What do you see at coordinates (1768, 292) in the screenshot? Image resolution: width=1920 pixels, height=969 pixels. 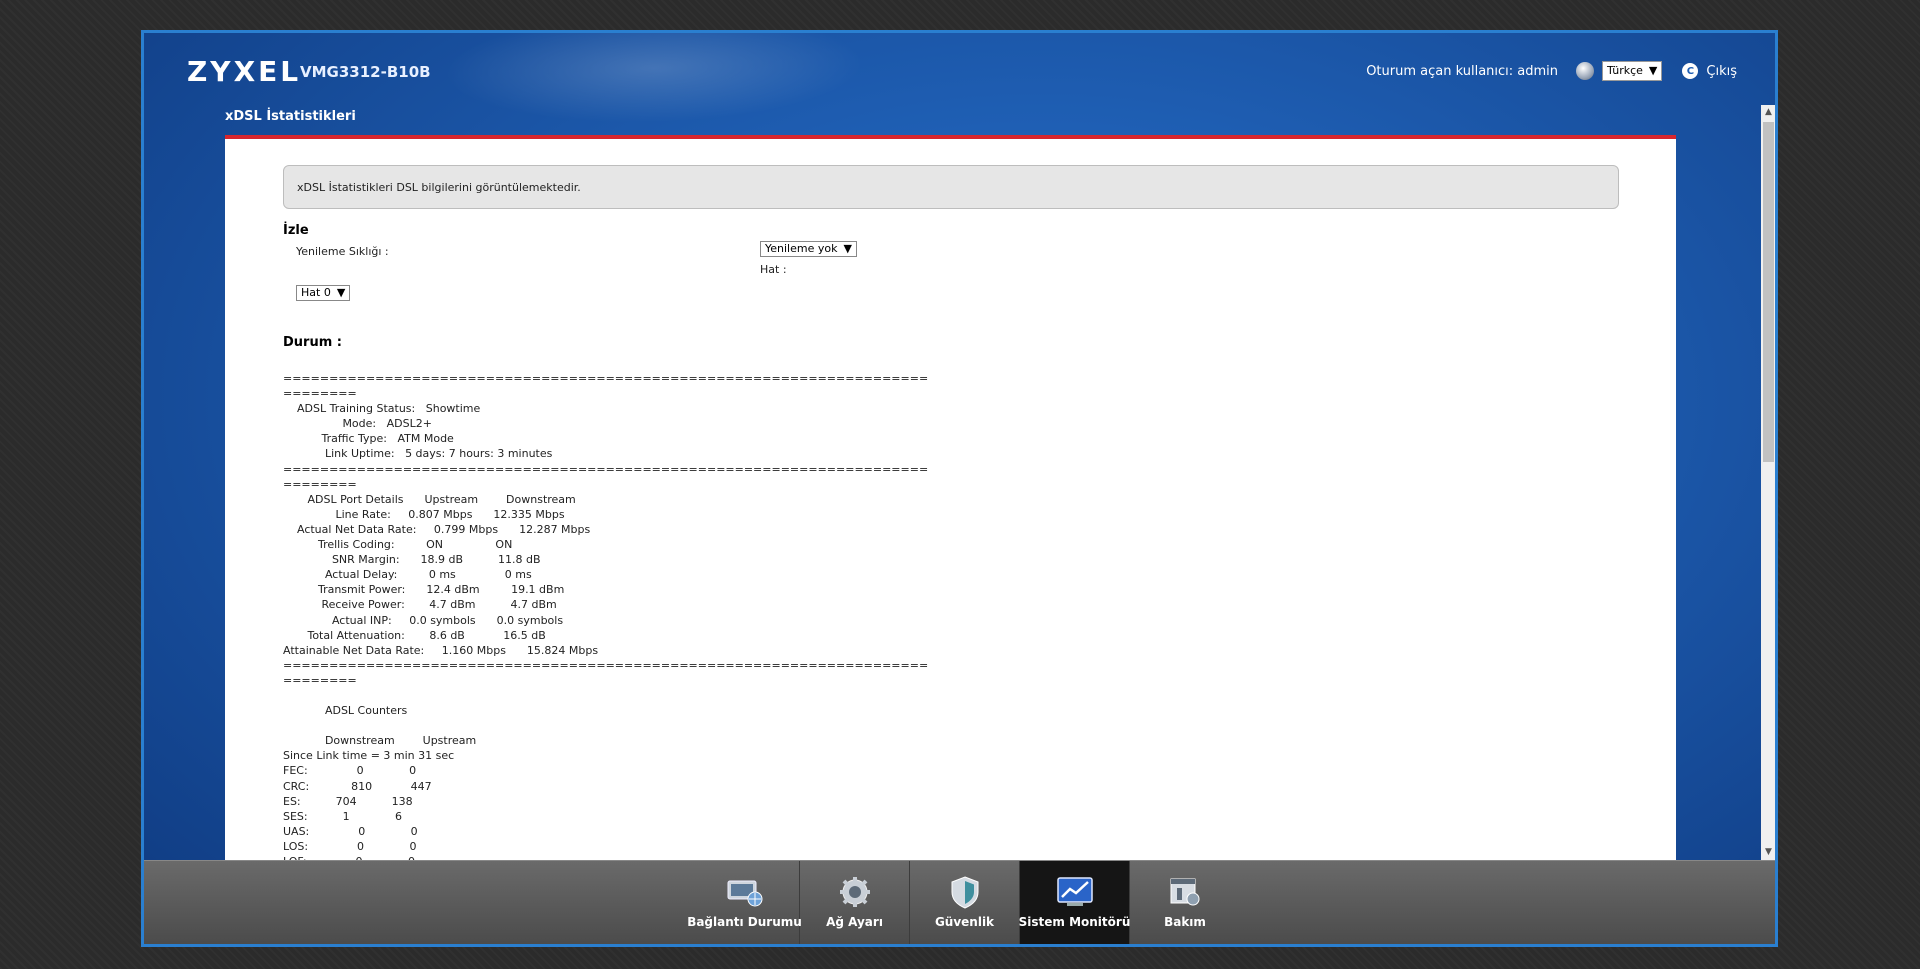 I see `scroll-thumb` at bounding box center [1768, 292].